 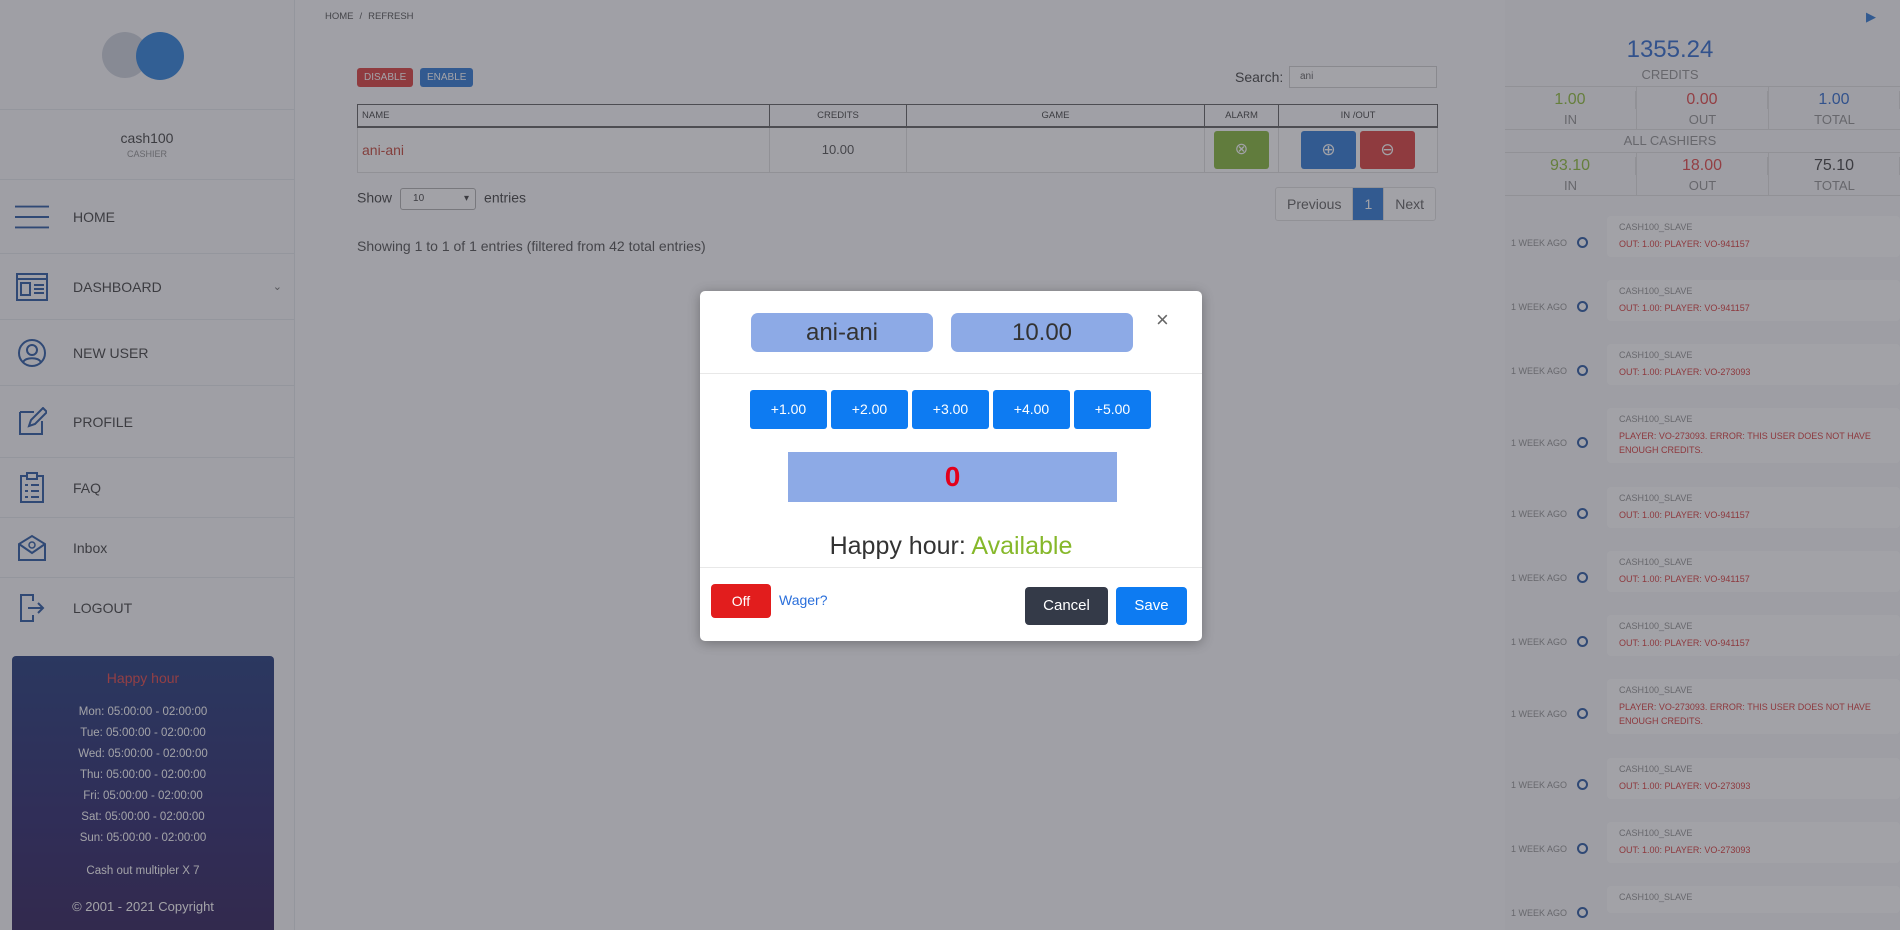 I want to click on modal-header: ani-ani 10.00 ×, so click(x=951, y=332).